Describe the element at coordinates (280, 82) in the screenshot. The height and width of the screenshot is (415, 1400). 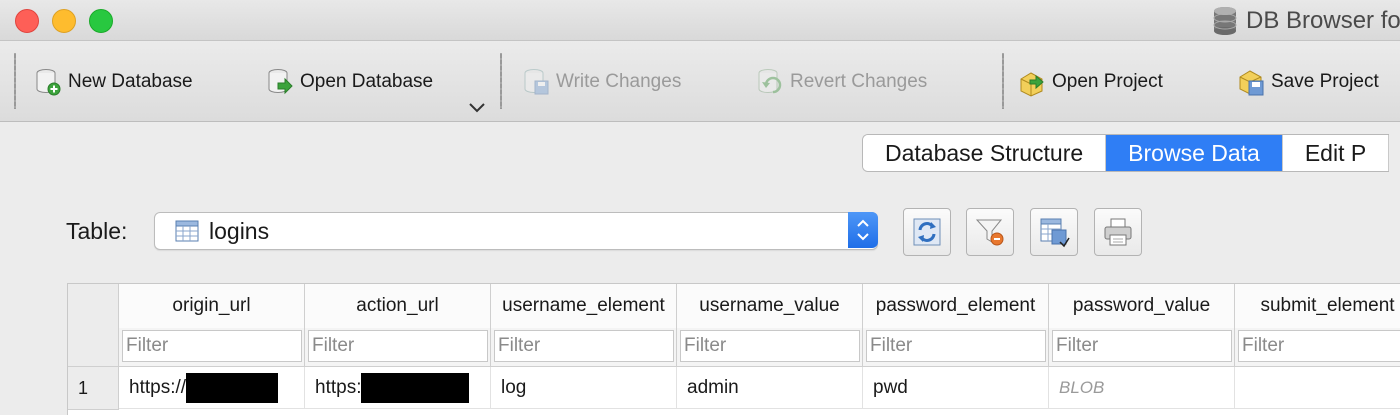
I see `open-database-icon` at that location.